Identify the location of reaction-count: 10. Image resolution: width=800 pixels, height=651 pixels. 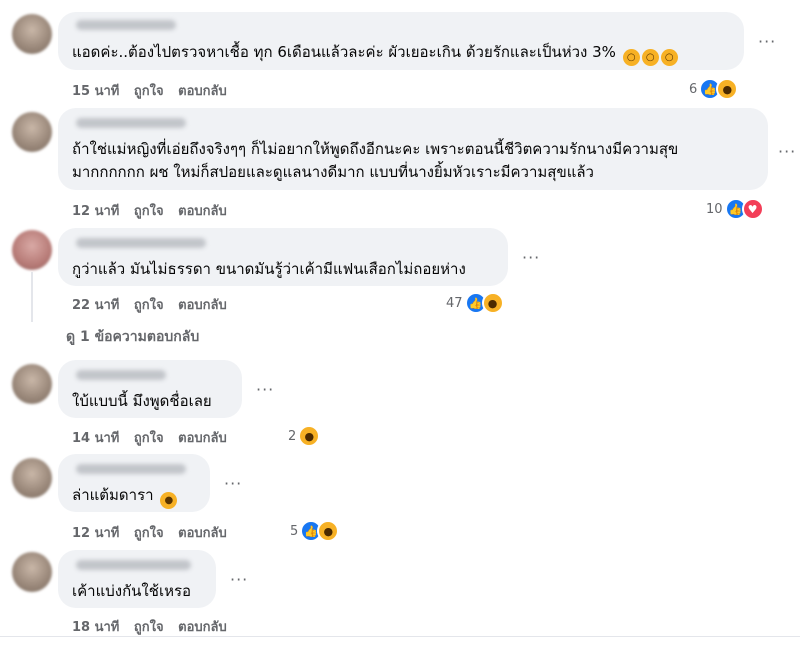
(714, 209).